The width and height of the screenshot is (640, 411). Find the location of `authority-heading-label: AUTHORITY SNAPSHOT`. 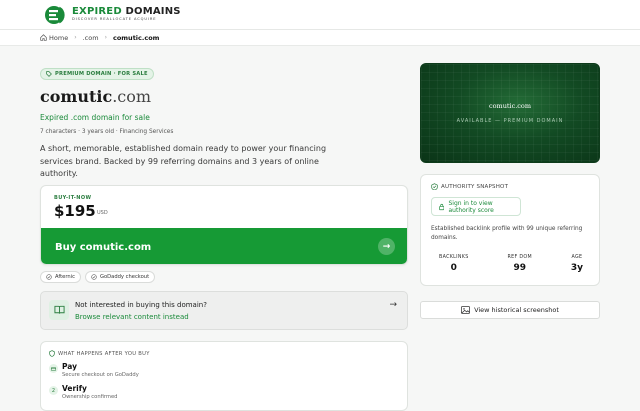

authority-heading-label: AUTHORITY SNAPSHOT is located at coordinates (475, 186).